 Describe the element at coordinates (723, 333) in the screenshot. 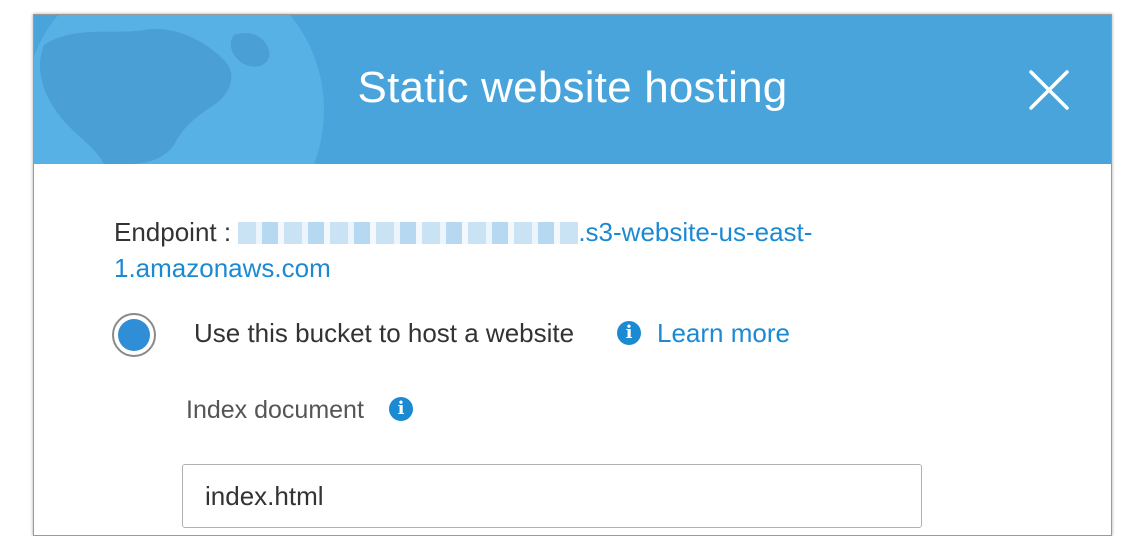

I see `learn-more-link: Learn more` at that location.